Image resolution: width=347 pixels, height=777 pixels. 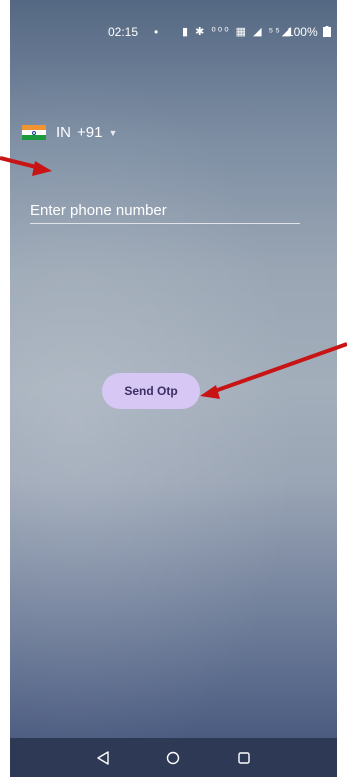 What do you see at coordinates (90, 132) in the screenshot?
I see `dial-code: +91` at bounding box center [90, 132].